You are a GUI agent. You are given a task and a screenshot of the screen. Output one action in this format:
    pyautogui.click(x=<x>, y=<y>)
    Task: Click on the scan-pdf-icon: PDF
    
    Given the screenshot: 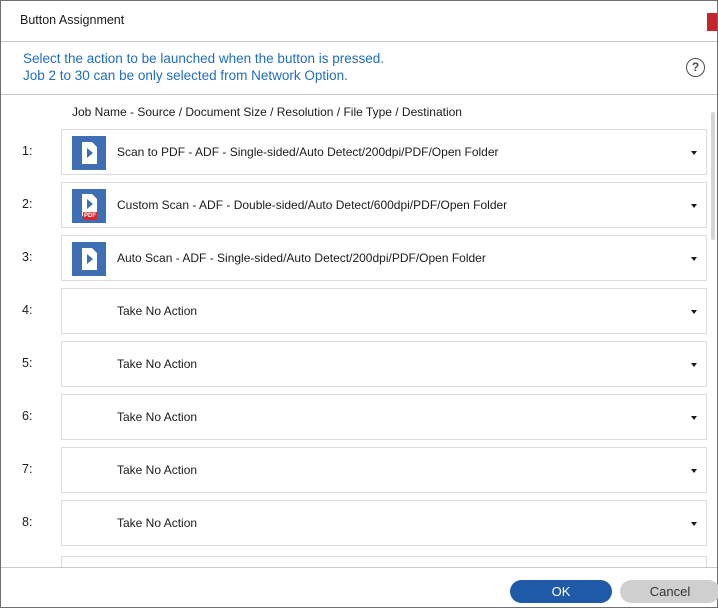 What is the action you would take?
    pyautogui.click(x=89, y=206)
    